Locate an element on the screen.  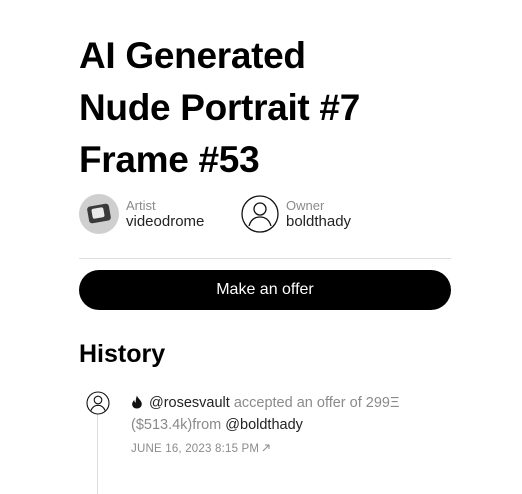
event-action-text: accepted an offer of is located at coordinates (297, 403).